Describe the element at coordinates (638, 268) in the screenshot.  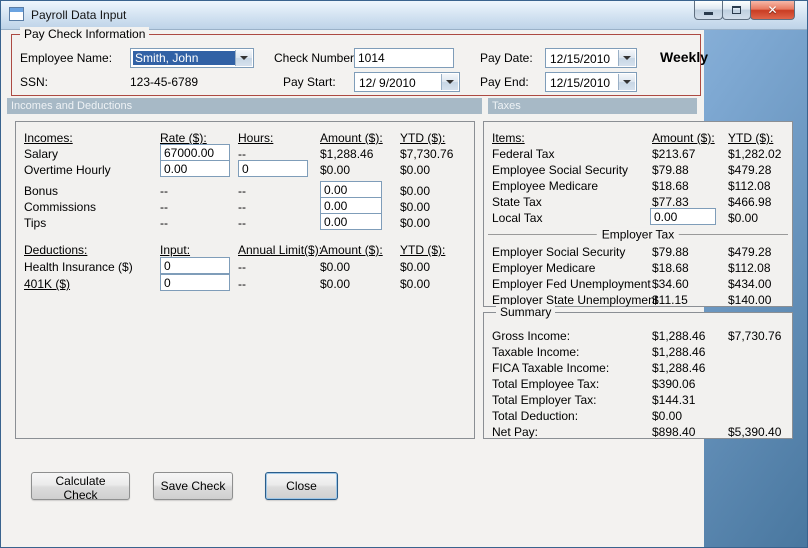
I see `tax-row-er-medicare: Employer Medicare $18.68 $112.08` at that location.